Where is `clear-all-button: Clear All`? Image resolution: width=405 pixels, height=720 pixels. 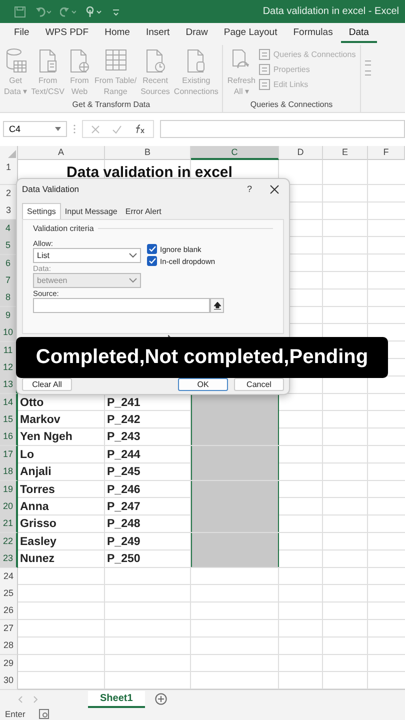
clear-all-button: Clear All is located at coordinates (47, 384).